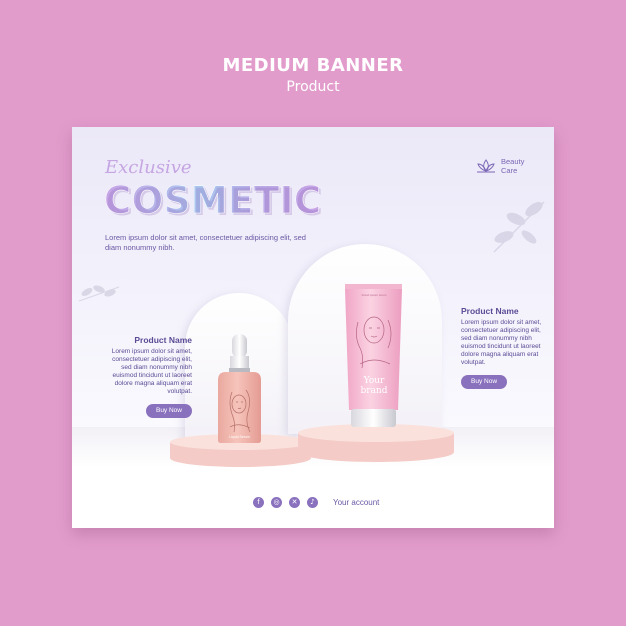  I want to click on instagram-icon: ◎, so click(276, 502).